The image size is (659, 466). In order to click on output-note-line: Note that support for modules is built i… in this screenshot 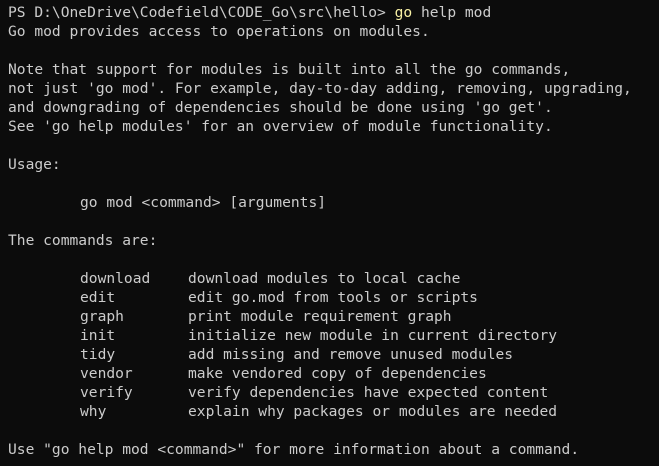, I will do `click(289, 69)`.